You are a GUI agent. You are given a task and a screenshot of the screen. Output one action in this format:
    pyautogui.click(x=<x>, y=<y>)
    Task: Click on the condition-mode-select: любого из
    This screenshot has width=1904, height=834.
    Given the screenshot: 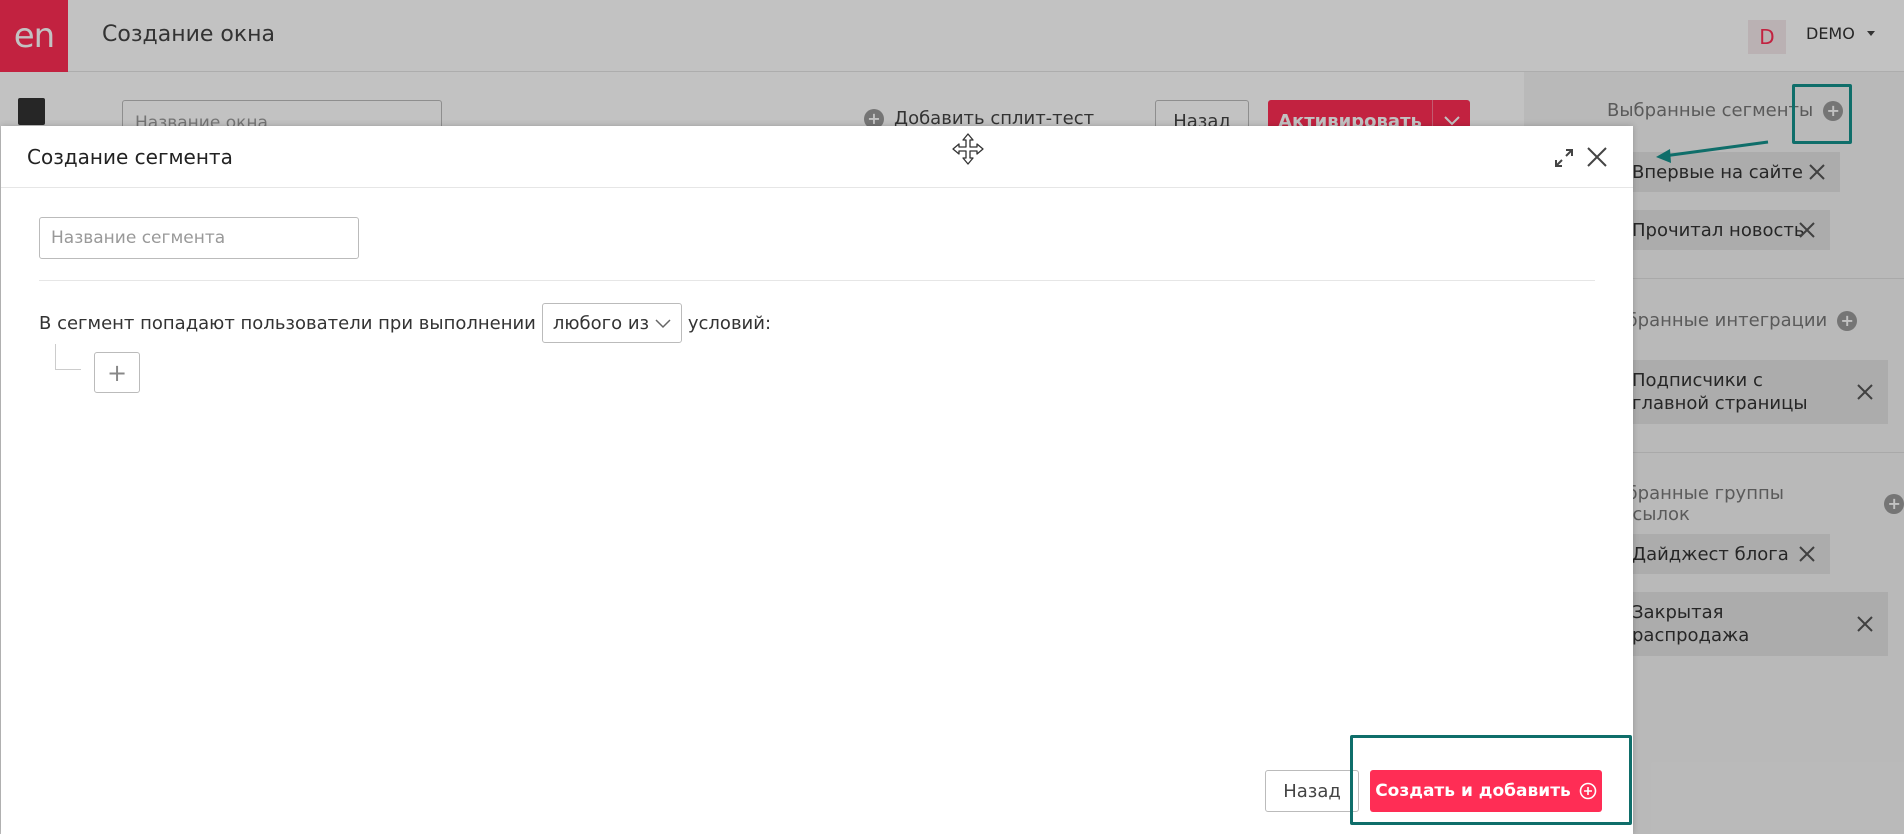 What is the action you would take?
    pyautogui.click(x=611, y=323)
    